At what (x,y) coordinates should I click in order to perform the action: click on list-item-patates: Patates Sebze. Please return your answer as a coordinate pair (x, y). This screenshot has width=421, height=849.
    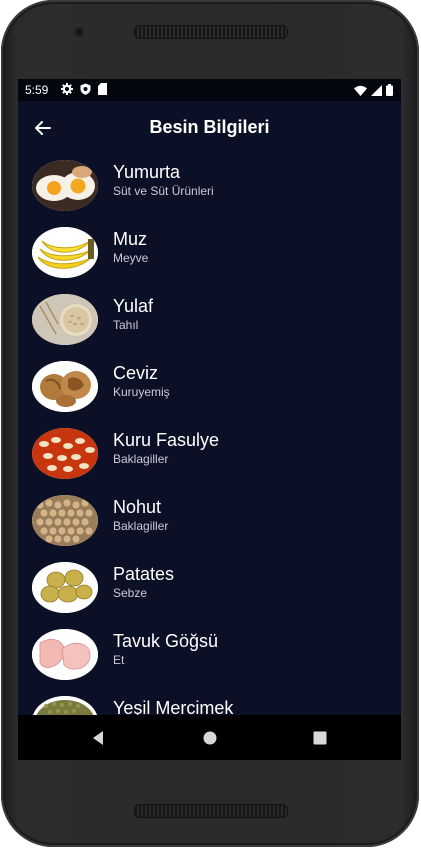
    Looking at the image, I should click on (209, 589).